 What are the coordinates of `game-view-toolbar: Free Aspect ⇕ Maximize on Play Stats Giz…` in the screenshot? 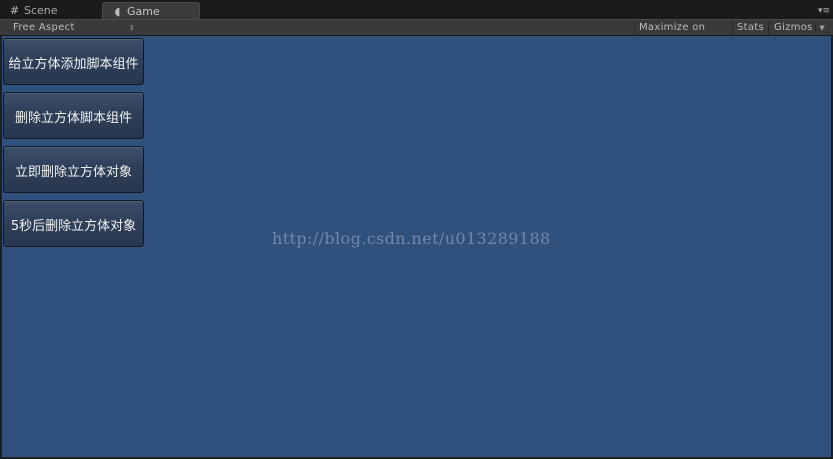 It's located at (416, 33).